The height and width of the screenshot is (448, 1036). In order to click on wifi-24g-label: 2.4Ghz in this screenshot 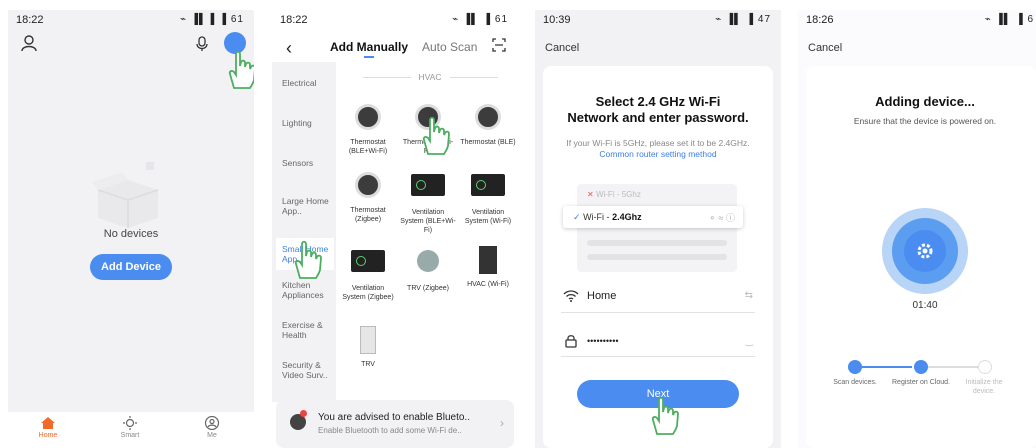, I will do `click(627, 217)`.